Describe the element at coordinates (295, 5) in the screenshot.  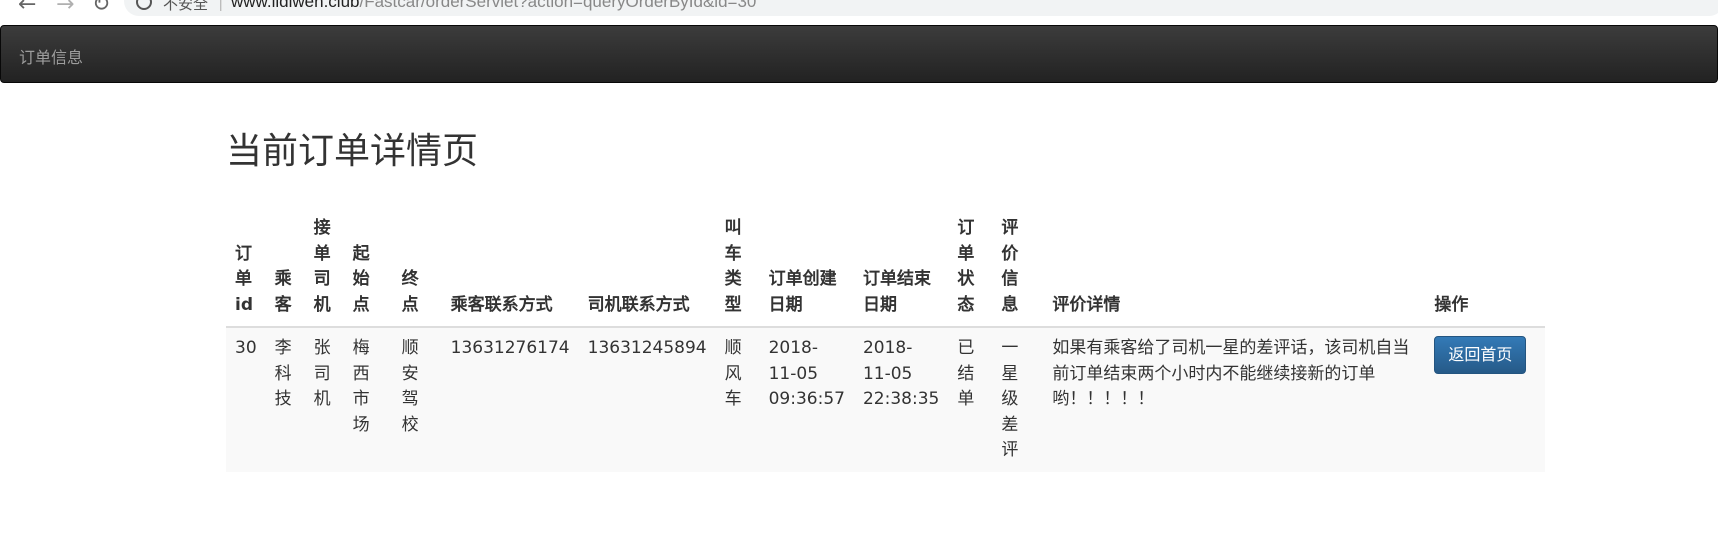
I see `url-host: www.lidiwen.club` at that location.